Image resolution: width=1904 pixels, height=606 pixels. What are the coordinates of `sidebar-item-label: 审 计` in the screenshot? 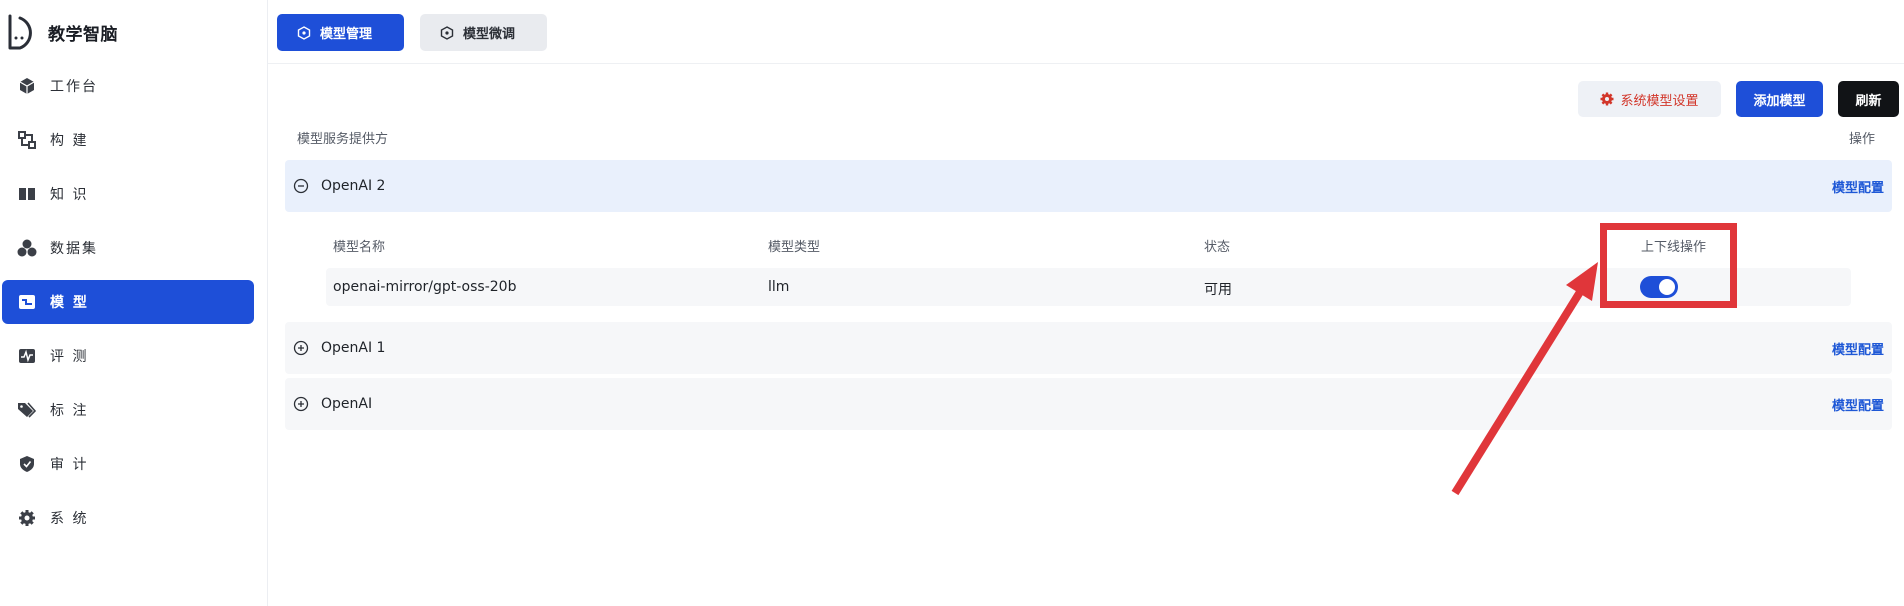 It's located at (69, 465).